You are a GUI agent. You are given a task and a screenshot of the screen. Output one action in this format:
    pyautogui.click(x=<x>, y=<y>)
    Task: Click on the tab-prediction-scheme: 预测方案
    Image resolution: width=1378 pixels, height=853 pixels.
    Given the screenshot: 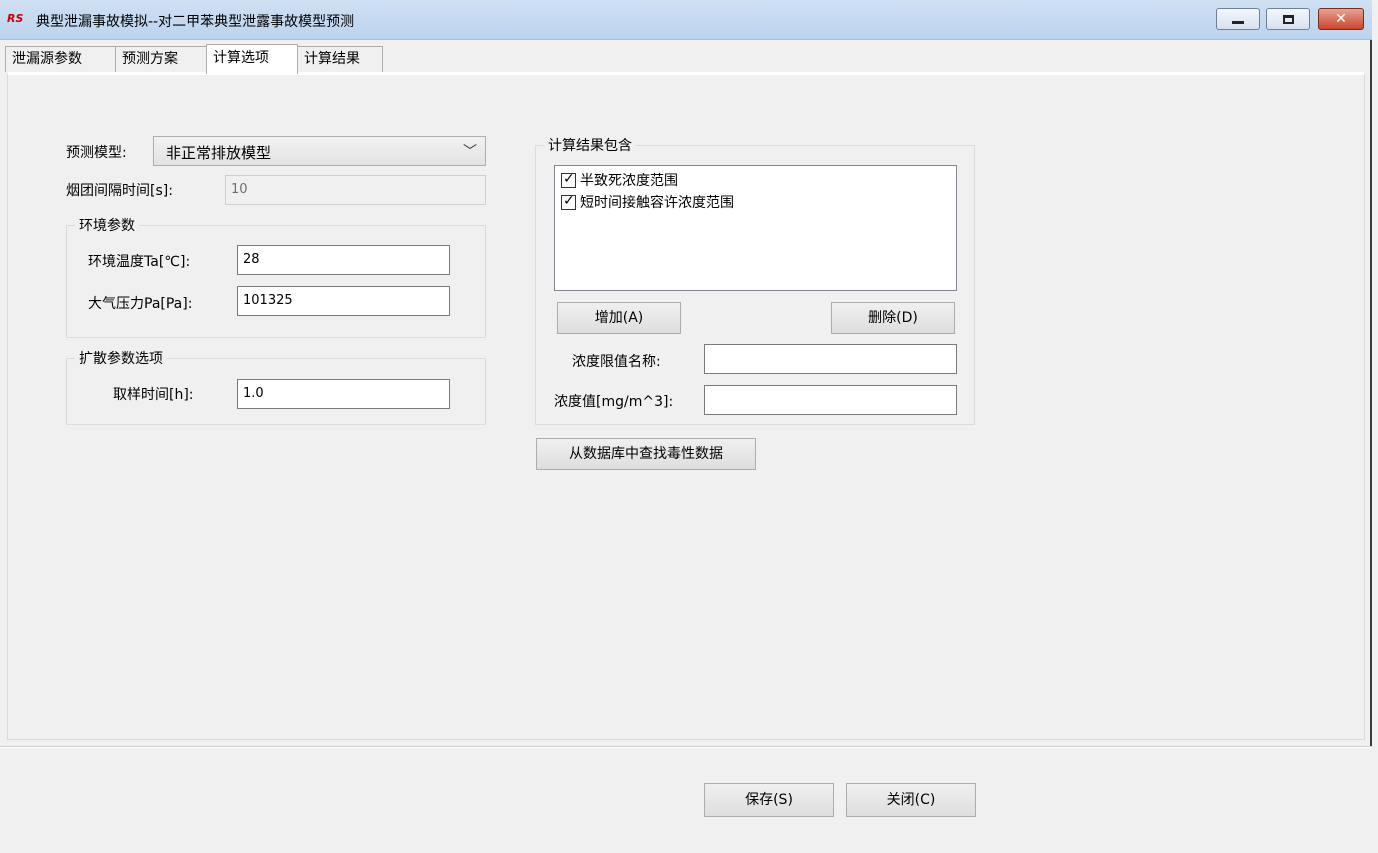 What is the action you would take?
    pyautogui.click(x=161, y=59)
    